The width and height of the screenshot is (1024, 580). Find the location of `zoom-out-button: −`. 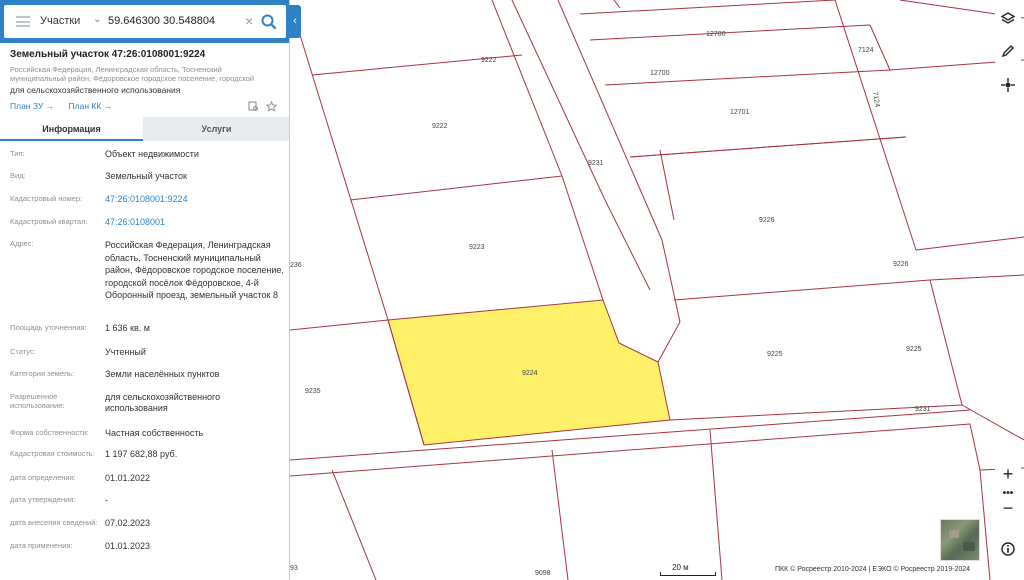

zoom-out-button: − is located at coordinates (1008, 508).